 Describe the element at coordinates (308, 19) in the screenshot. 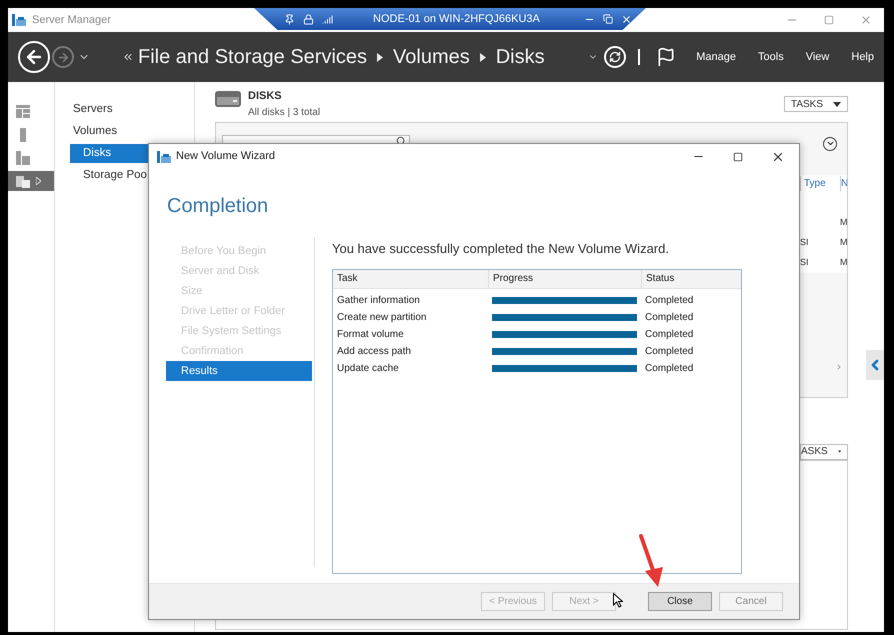

I see `lock-icon` at that location.